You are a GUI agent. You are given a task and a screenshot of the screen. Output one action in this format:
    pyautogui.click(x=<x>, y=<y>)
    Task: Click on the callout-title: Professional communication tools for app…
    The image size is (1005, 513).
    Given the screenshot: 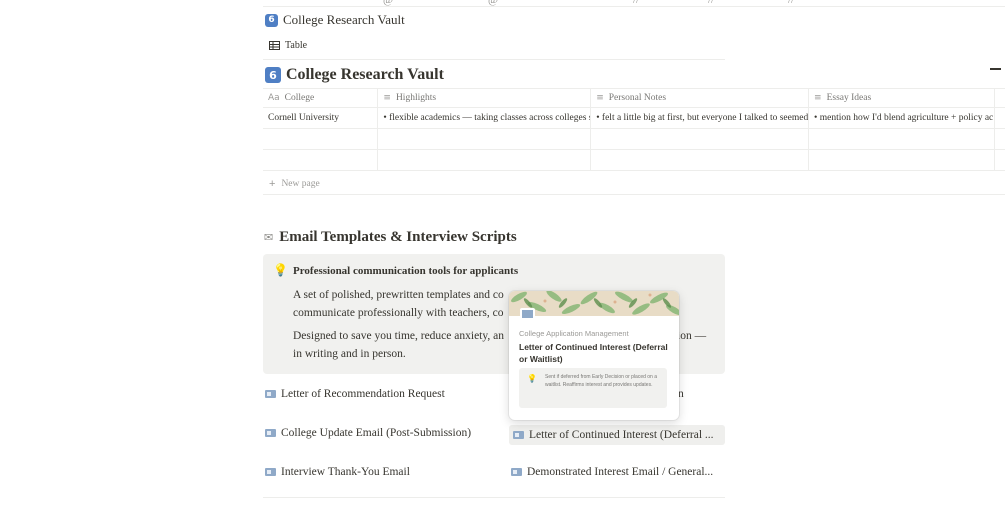 What is the action you would take?
    pyautogui.click(x=406, y=271)
    